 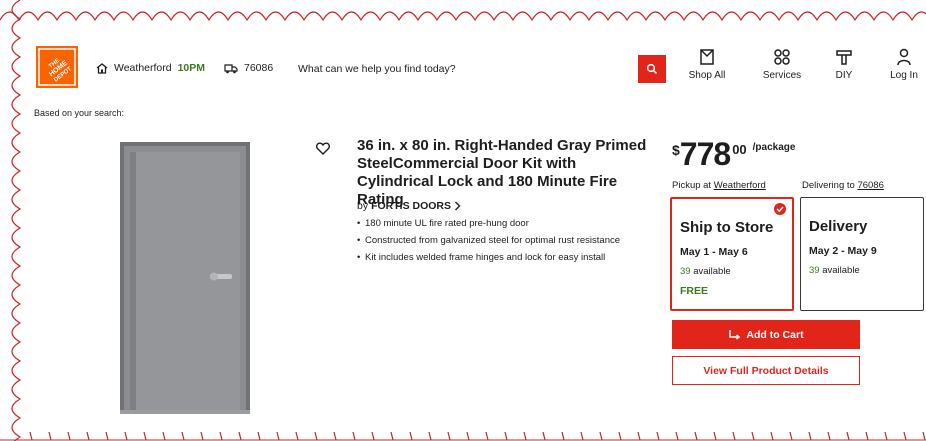 I want to click on catalog-icon, so click(x=707, y=57).